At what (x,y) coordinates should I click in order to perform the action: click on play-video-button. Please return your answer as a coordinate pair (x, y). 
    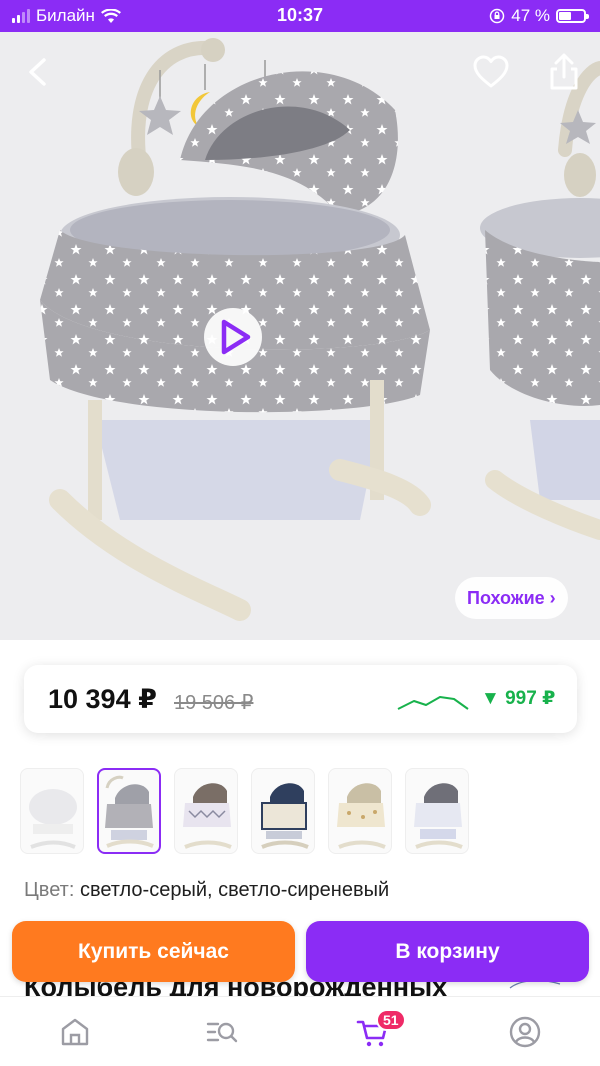
    Looking at the image, I should click on (233, 337).